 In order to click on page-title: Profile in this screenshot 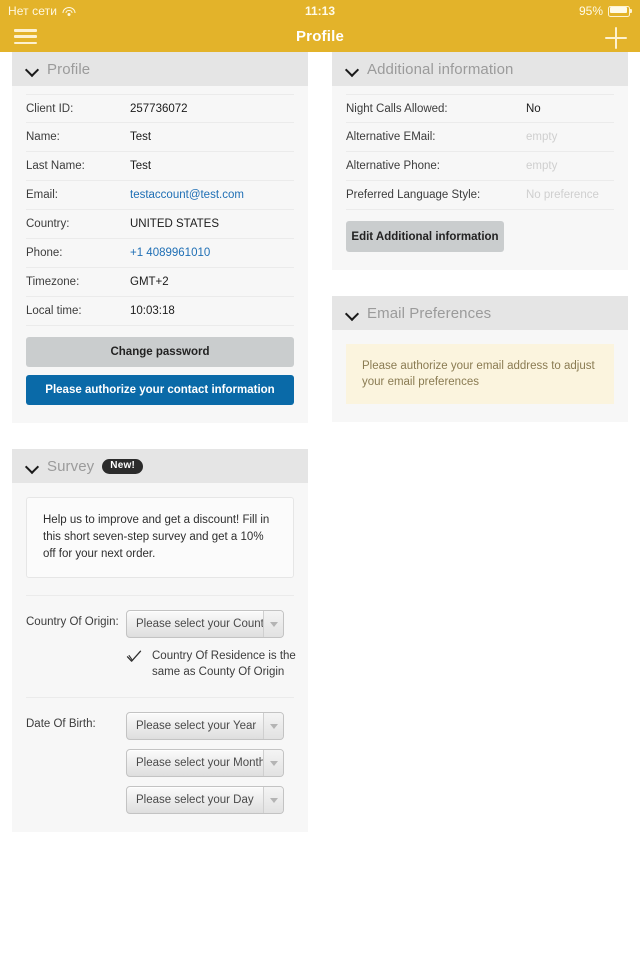, I will do `click(320, 36)`.